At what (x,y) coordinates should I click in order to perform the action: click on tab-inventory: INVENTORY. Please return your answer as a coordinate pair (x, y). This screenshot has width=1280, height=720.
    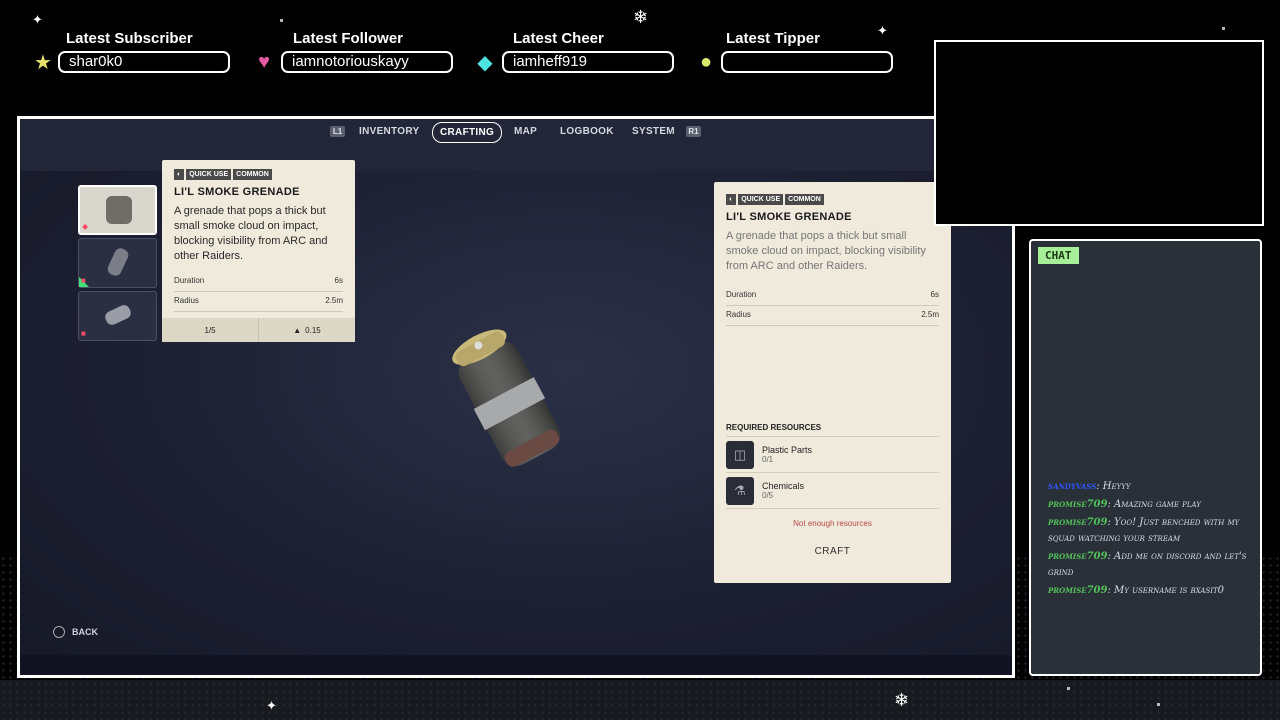
    Looking at the image, I should click on (389, 131).